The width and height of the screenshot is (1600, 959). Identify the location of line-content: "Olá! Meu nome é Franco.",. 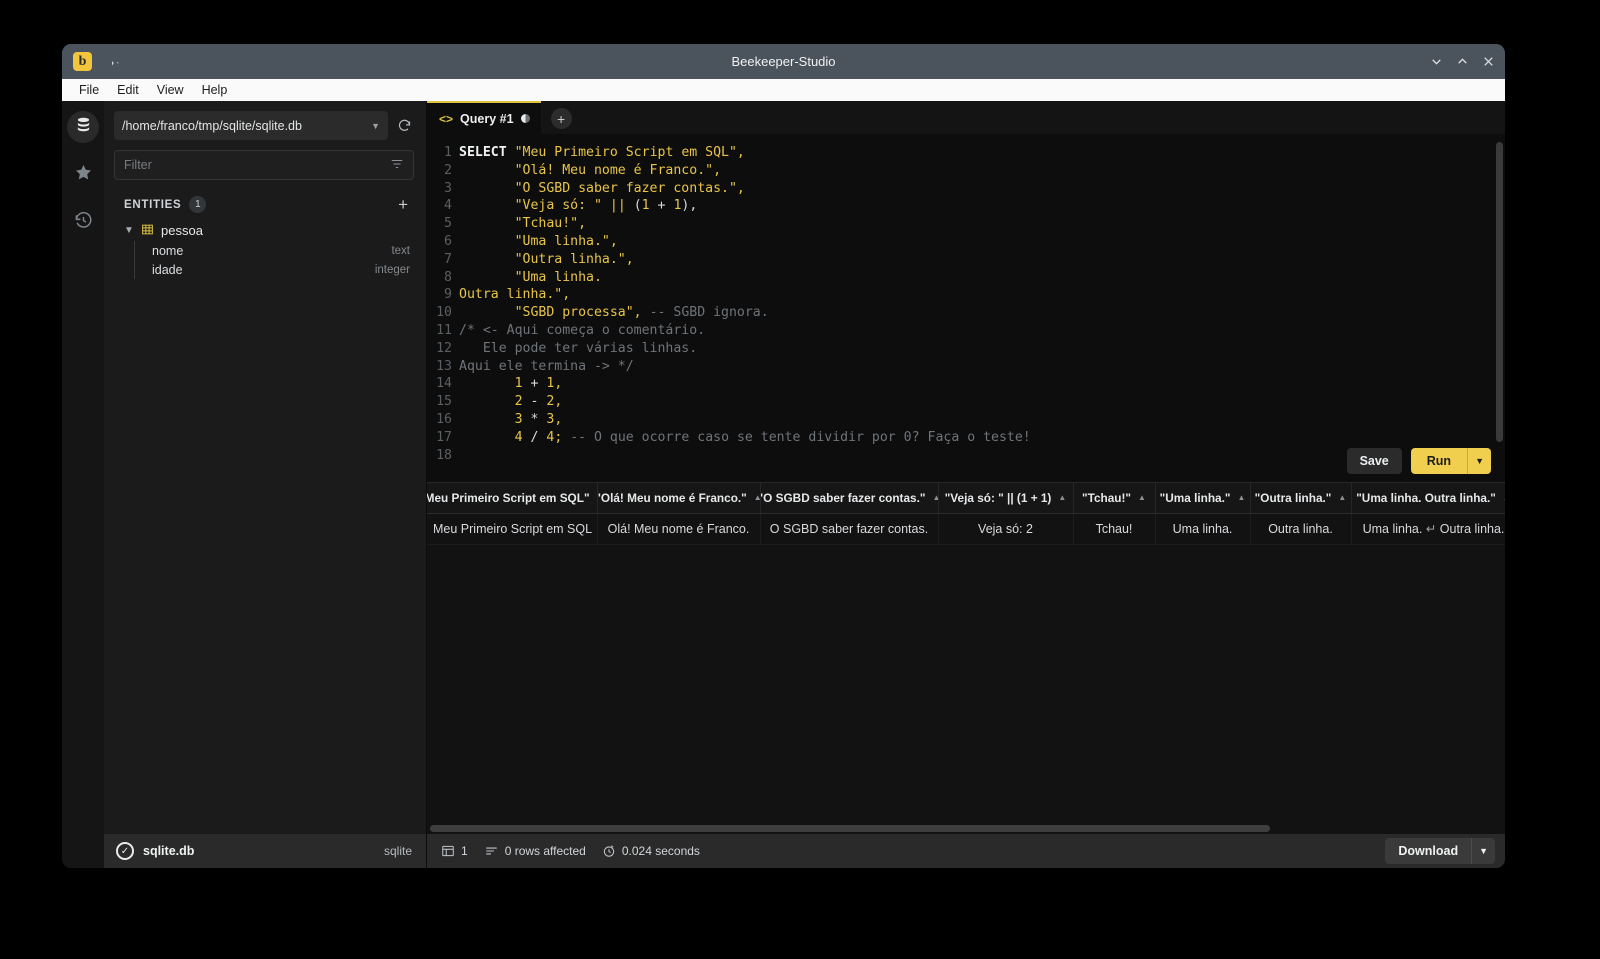
(590, 171).